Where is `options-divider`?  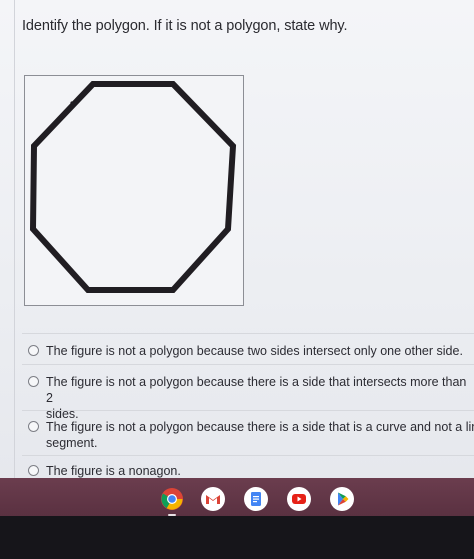 options-divider is located at coordinates (248, 333).